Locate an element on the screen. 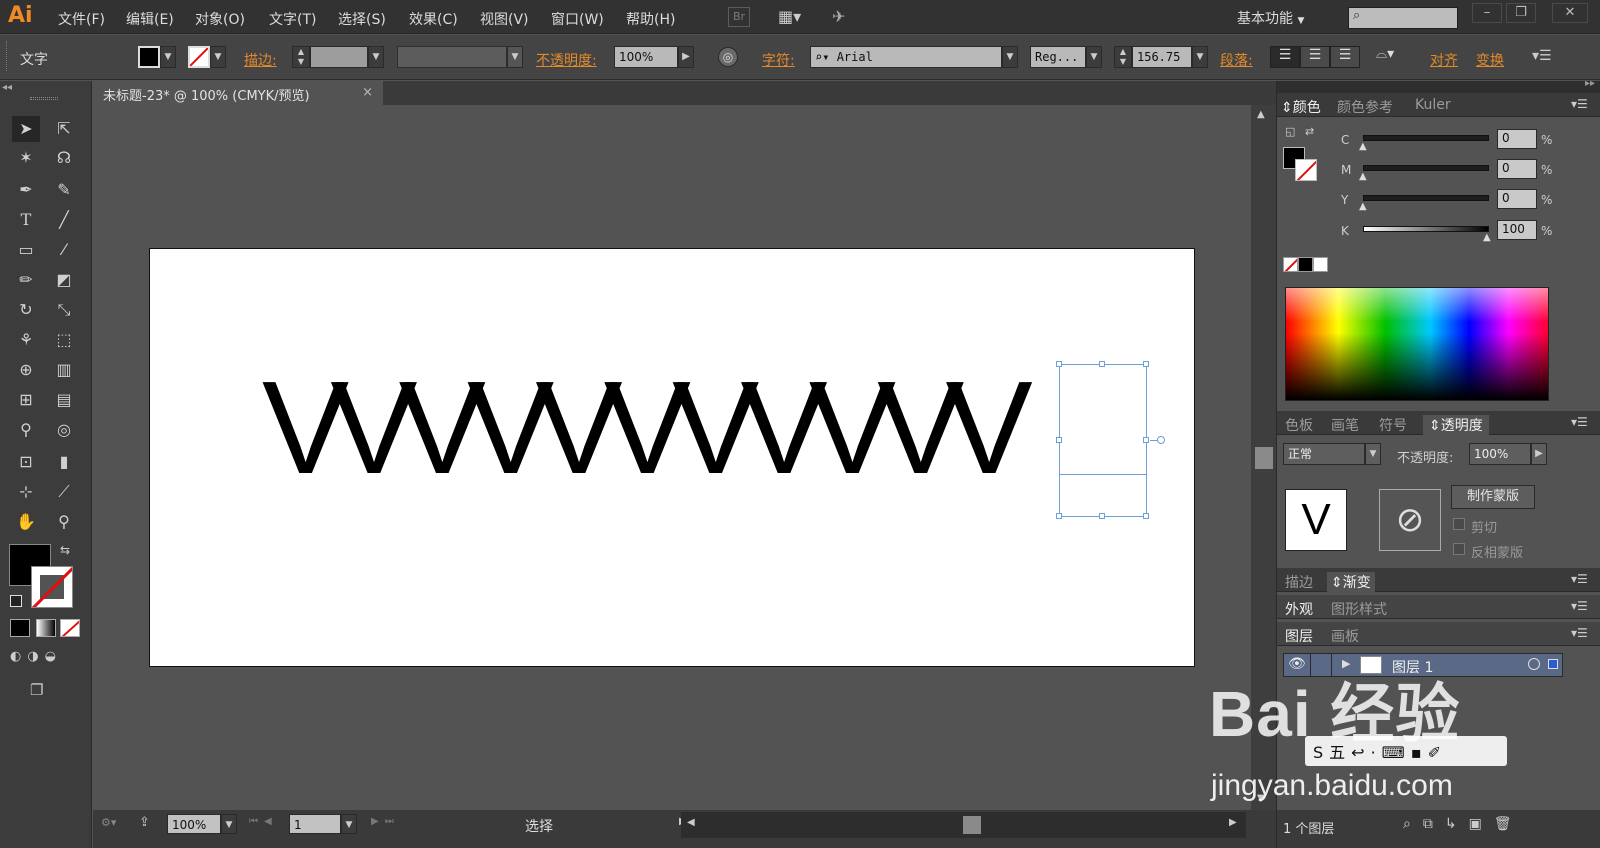 This screenshot has height=848, width=1600. scale-tool-icon: ⤡ is located at coordinates (64, 310).